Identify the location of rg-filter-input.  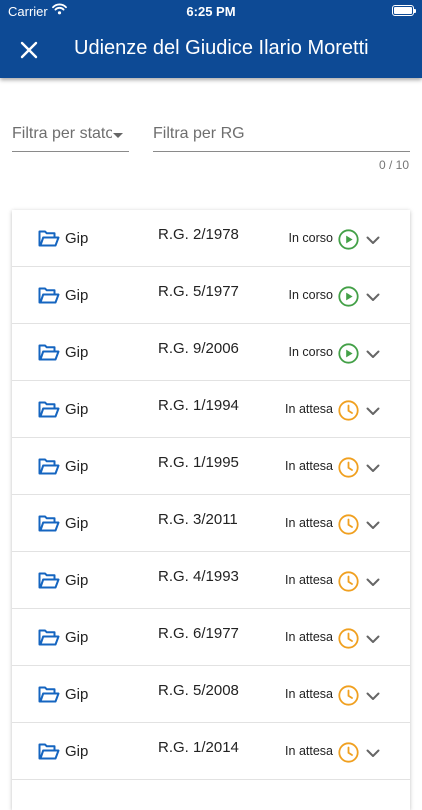
(278, 134).